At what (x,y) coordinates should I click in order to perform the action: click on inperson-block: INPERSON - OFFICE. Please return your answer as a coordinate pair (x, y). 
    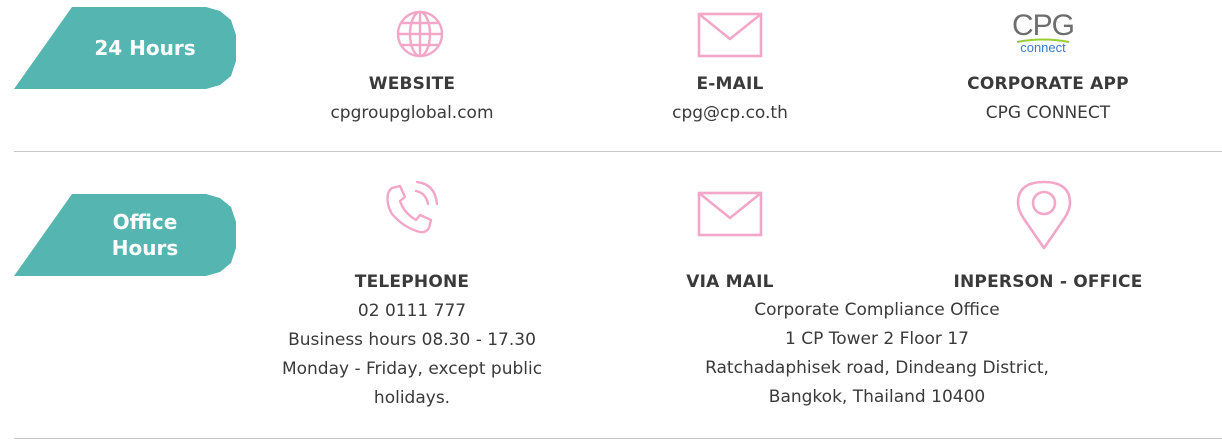
    Looking at the image, I should click on (1048, 282).